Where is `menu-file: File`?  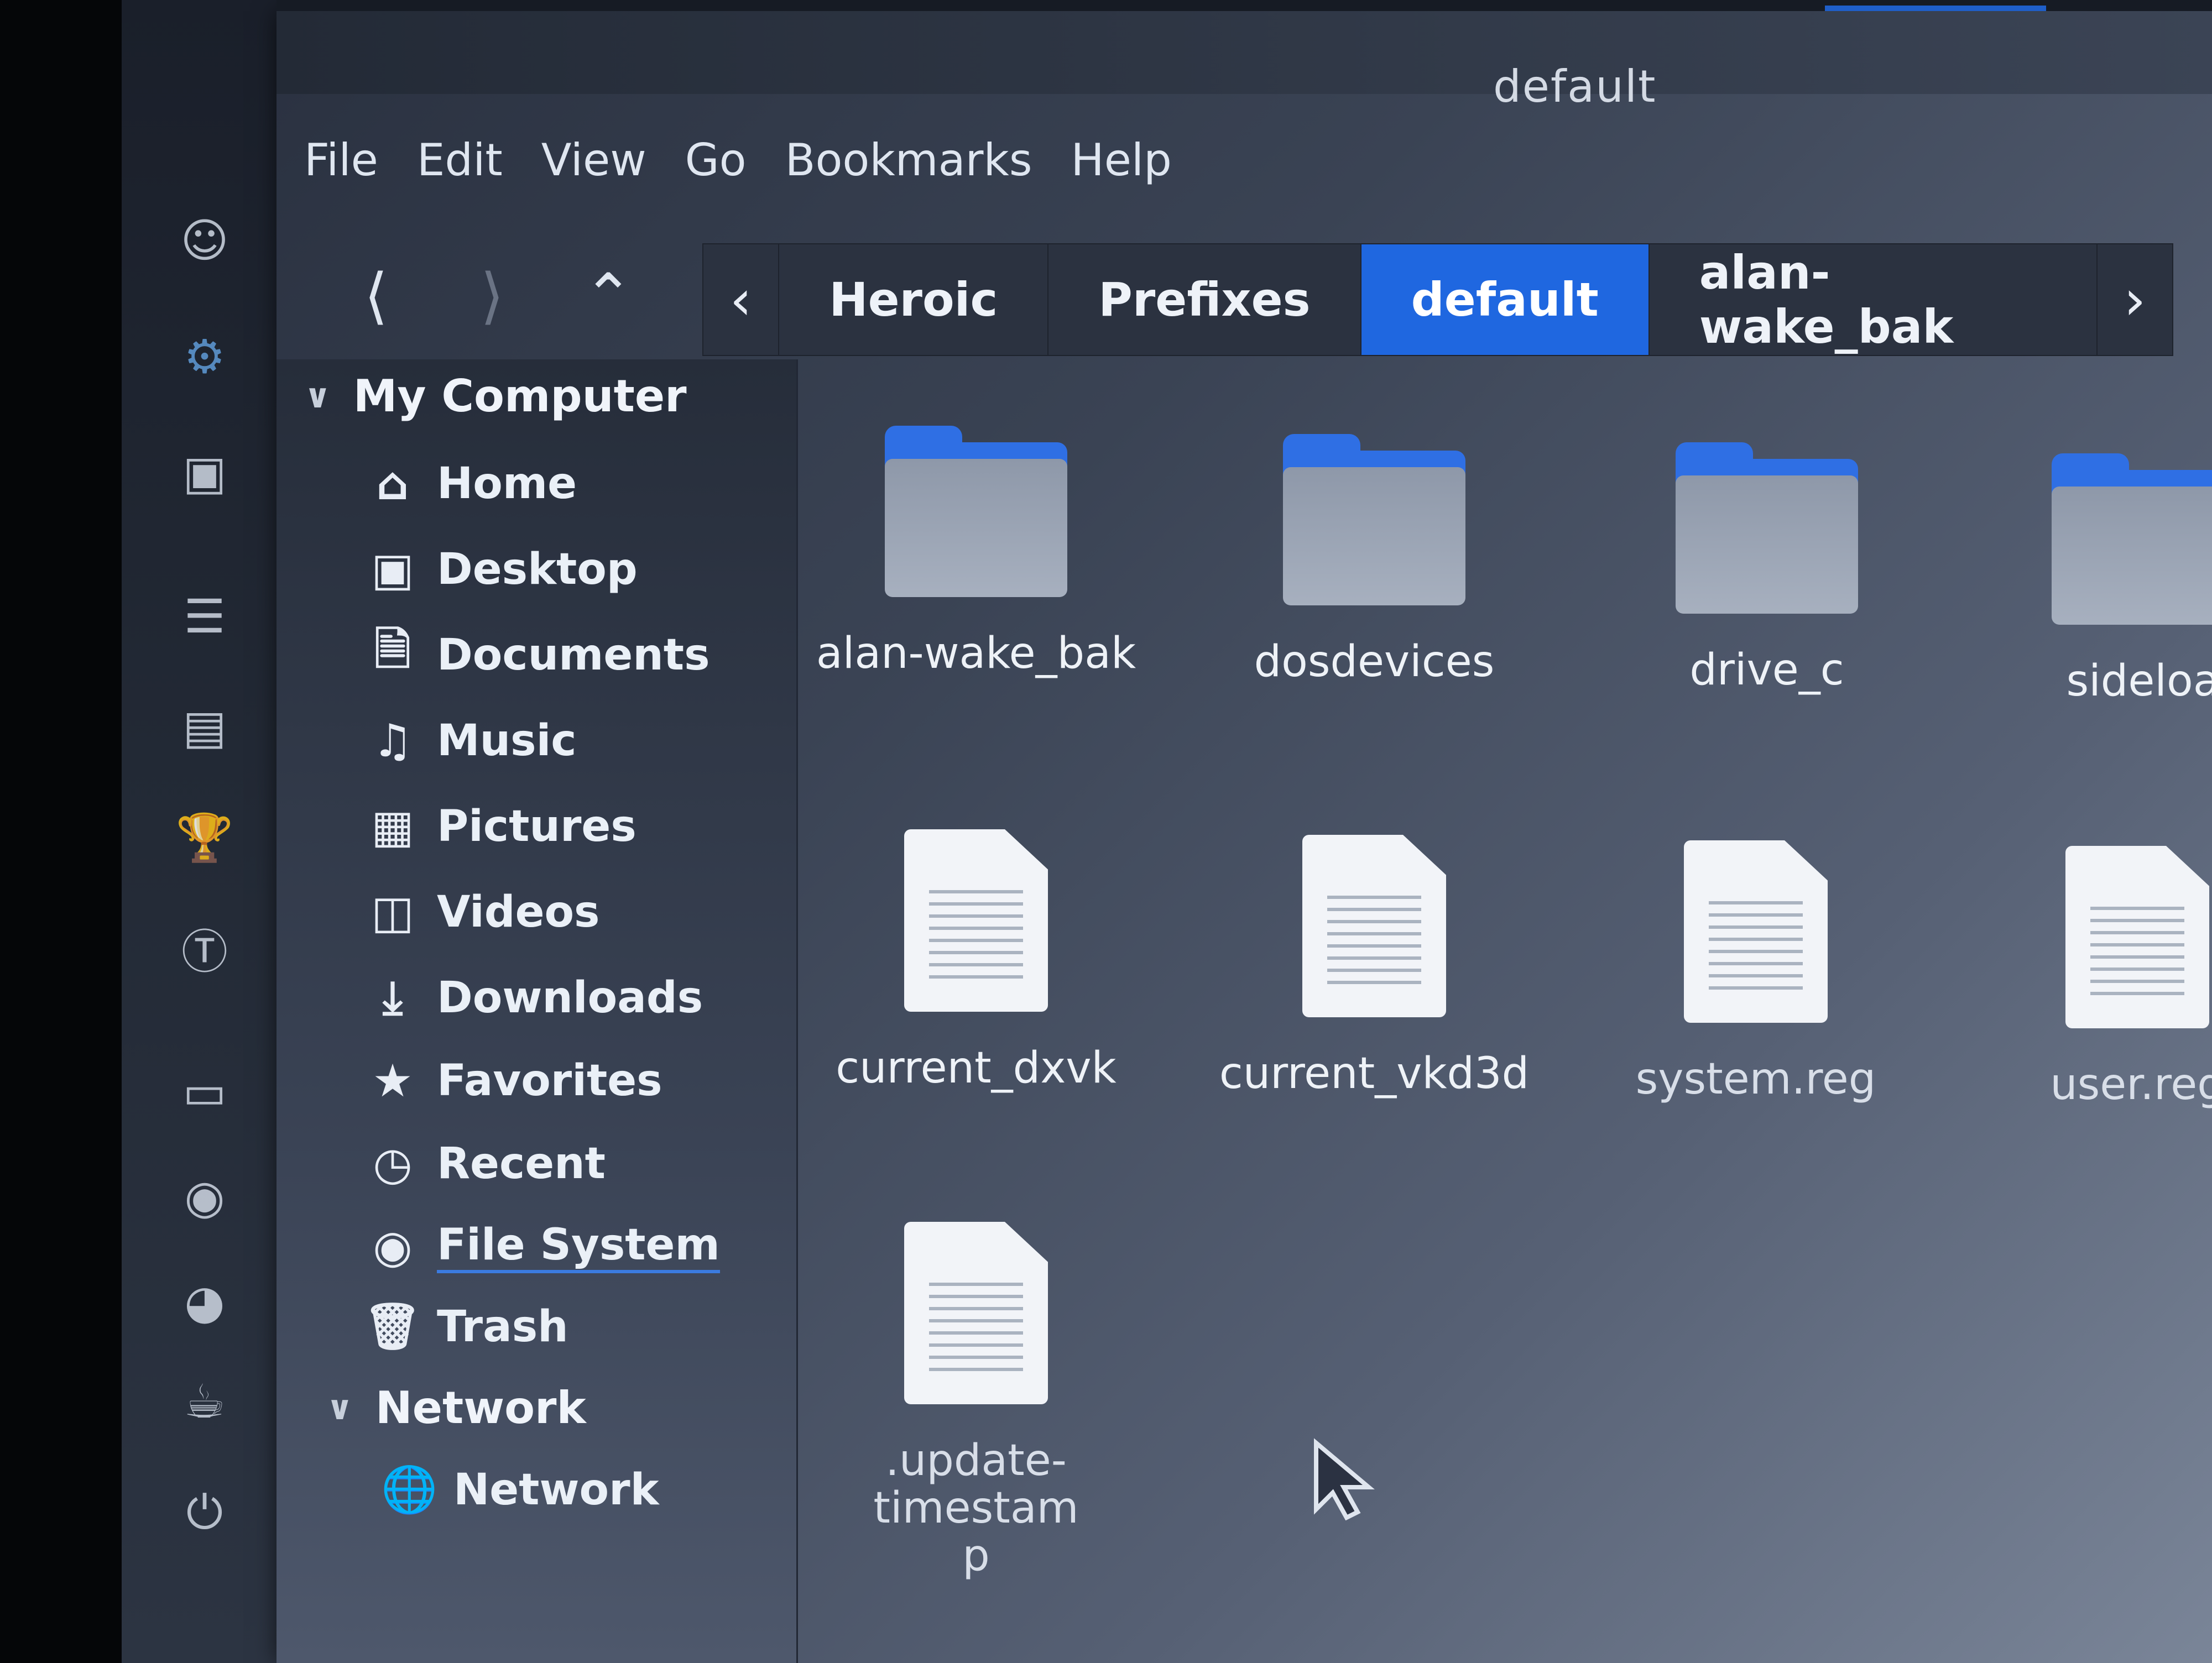 menu-file: File is located at coordinates (349, 161).